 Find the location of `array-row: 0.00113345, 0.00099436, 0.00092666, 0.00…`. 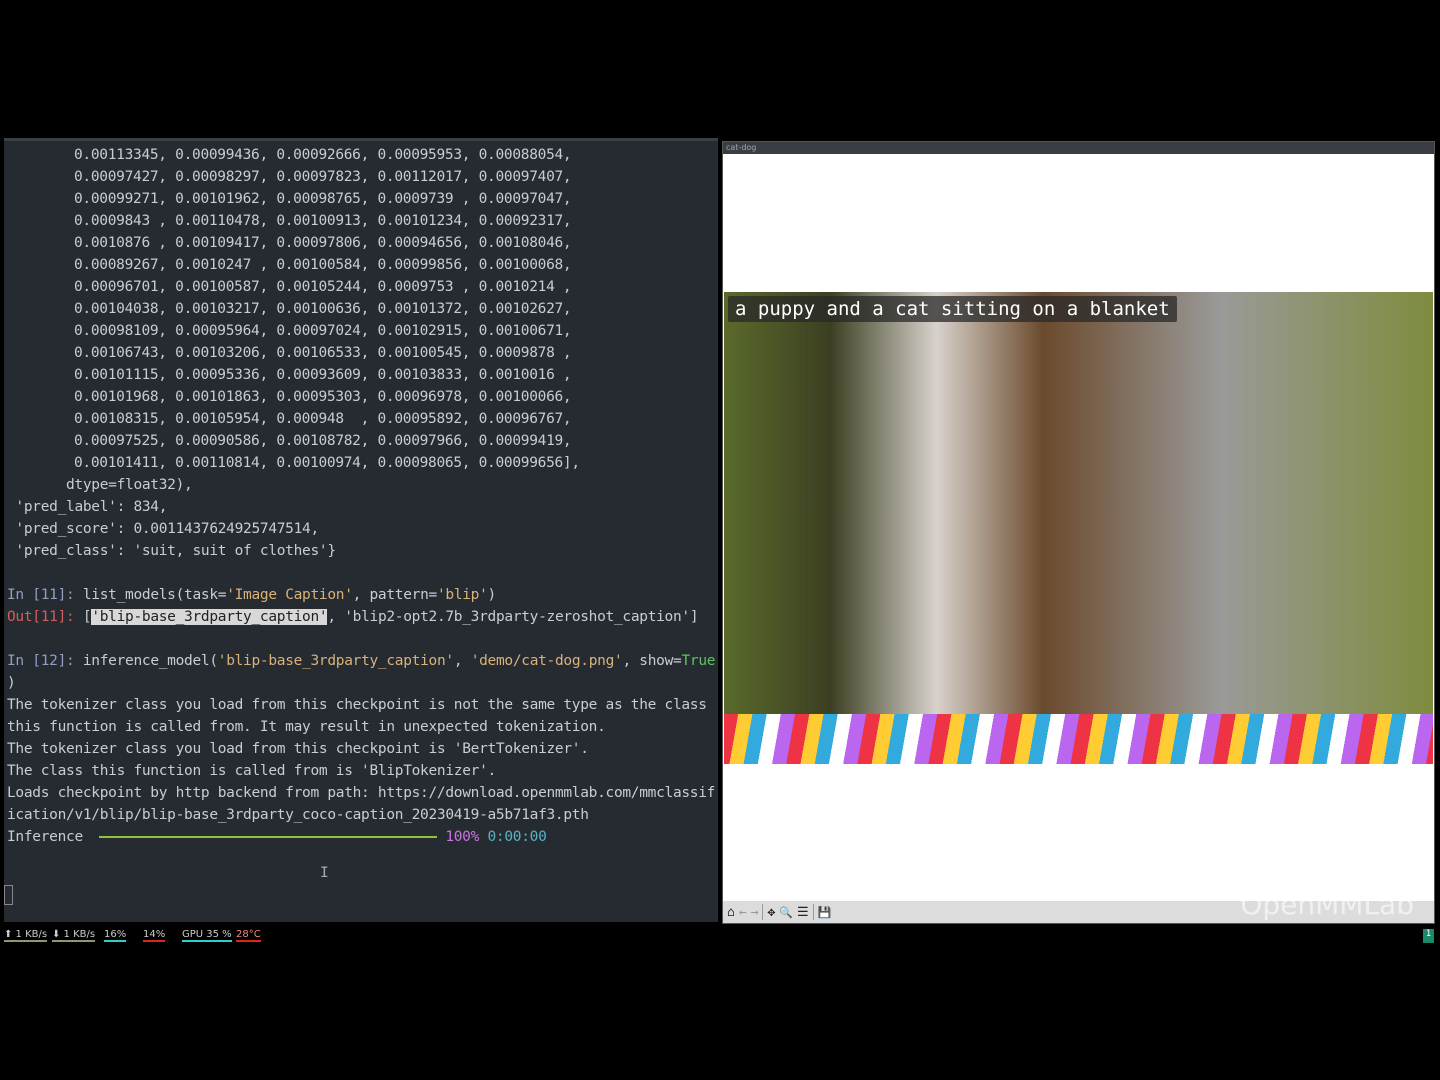

array-row: 0.00113345, 0.00099436, 0.00092666, 0.00… is located at coordinates (323, 155).